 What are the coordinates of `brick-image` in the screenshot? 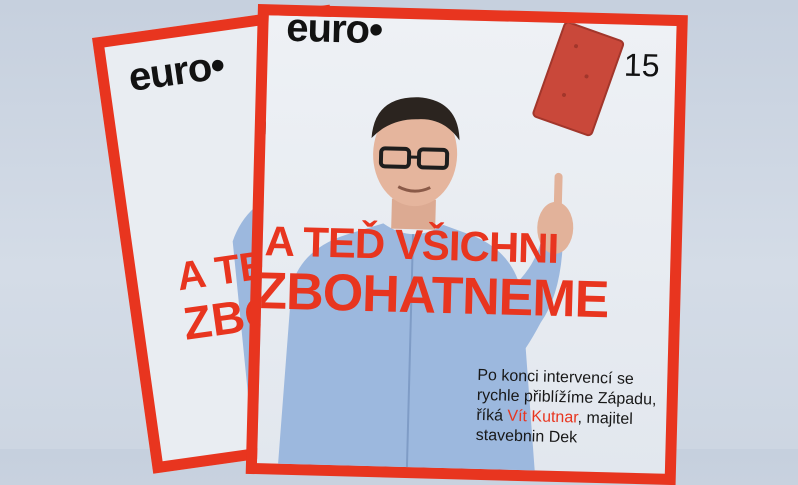 It's located at (580, 79).